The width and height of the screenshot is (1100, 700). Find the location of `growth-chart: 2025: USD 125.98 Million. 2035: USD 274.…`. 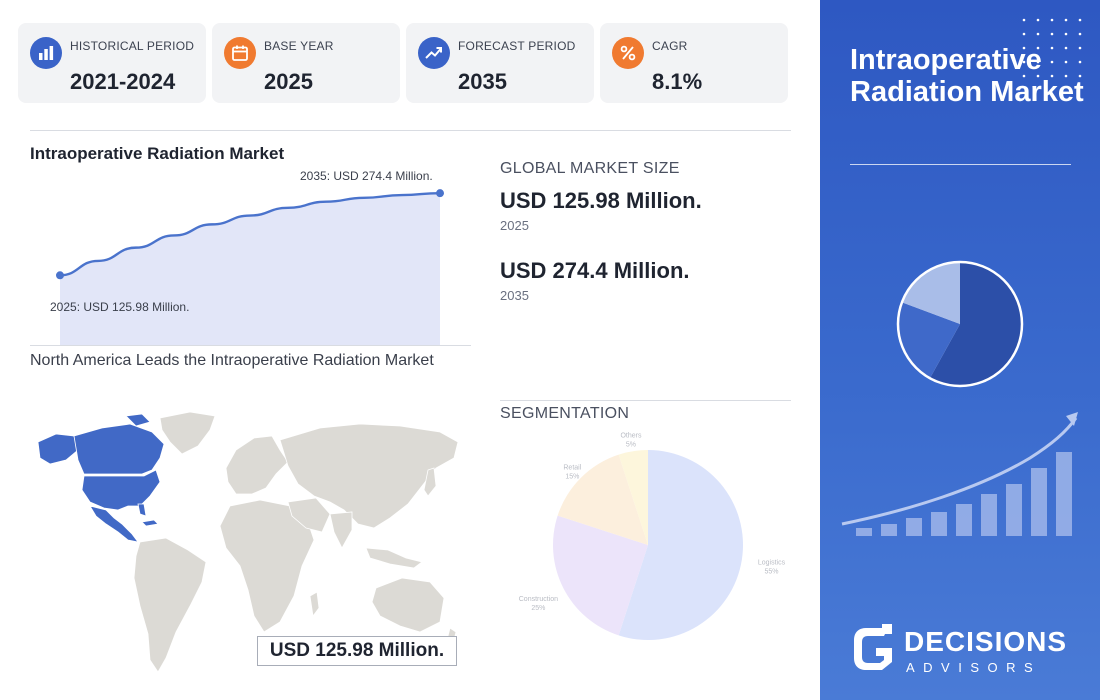

growth-chart: 2025: USD 125.98 Million. 2035: USD 274.… is located at coordinates (247, 257).